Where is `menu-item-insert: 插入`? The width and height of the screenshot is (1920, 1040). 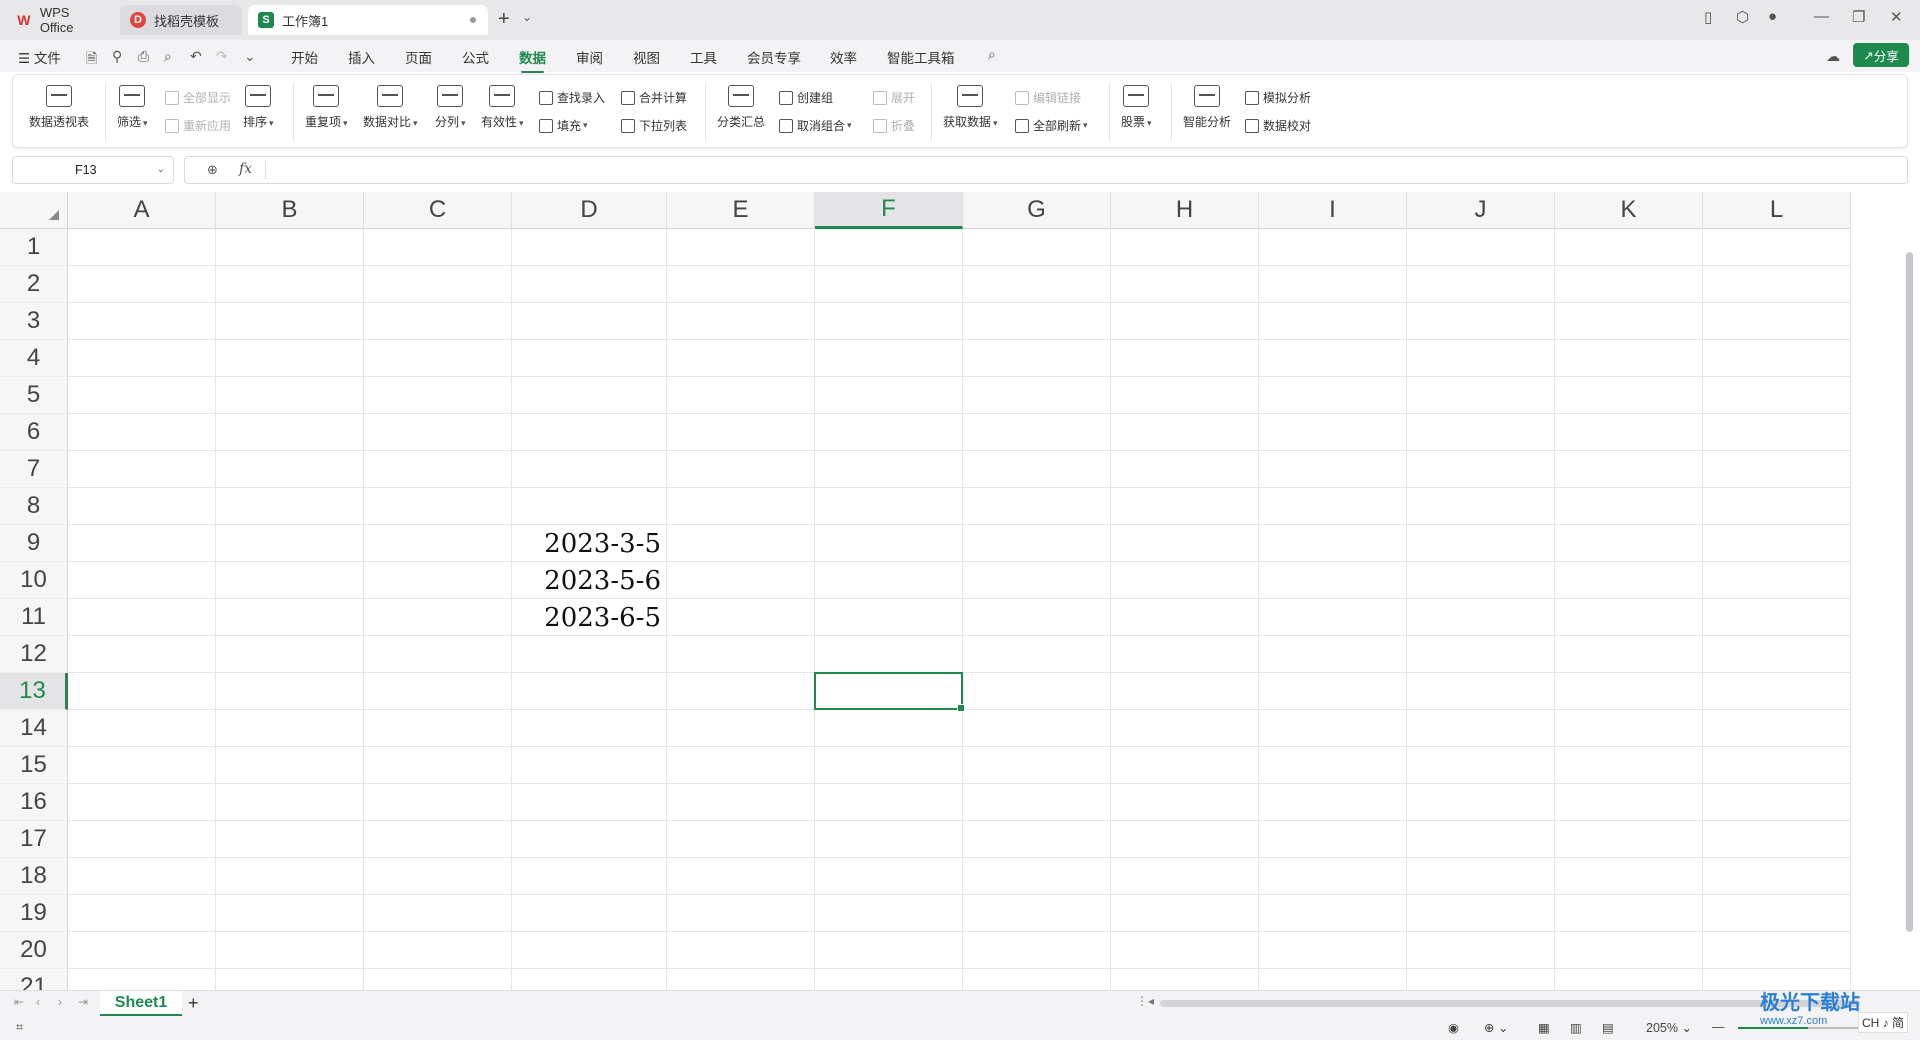 menu-item-insert: 插入 is located at coordinates (361, 57).